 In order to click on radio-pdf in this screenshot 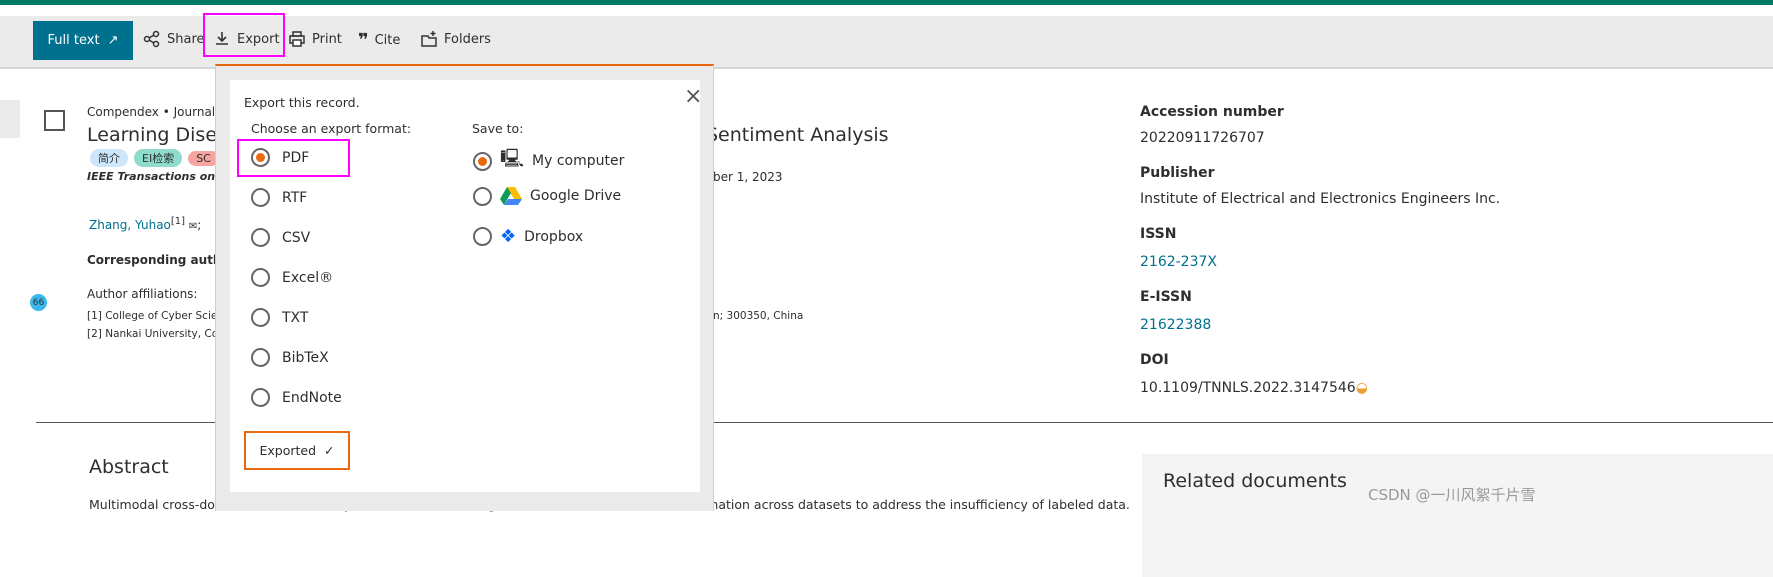, I will do `click(260, 157)`.